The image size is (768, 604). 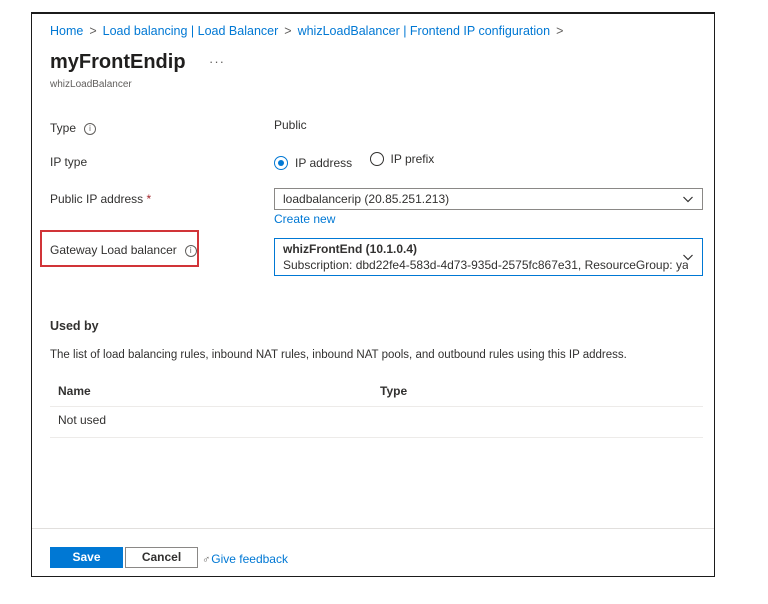 What do you see at coordinates (373, 528) in the screenshot?
I see `footer-divider` at bounding box center [373, 528].